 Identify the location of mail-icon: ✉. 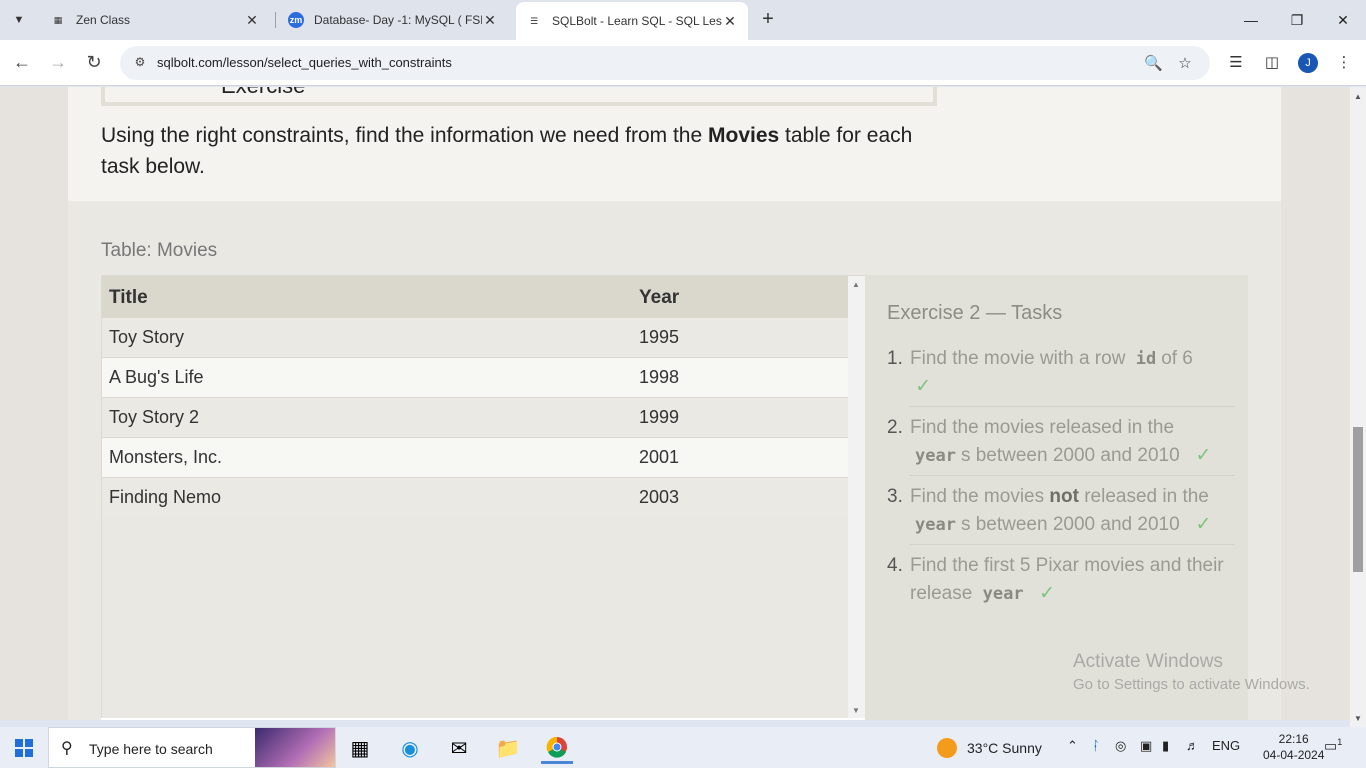
(459, 748).